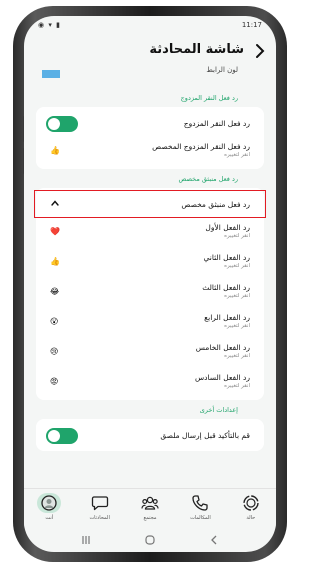 This screenshot has width=320, height=568. Describe the element at coordinates (150, 204) in the screenshot. I see `custom-menu-header-row: رد فعل منبثق مخصص` at that location.